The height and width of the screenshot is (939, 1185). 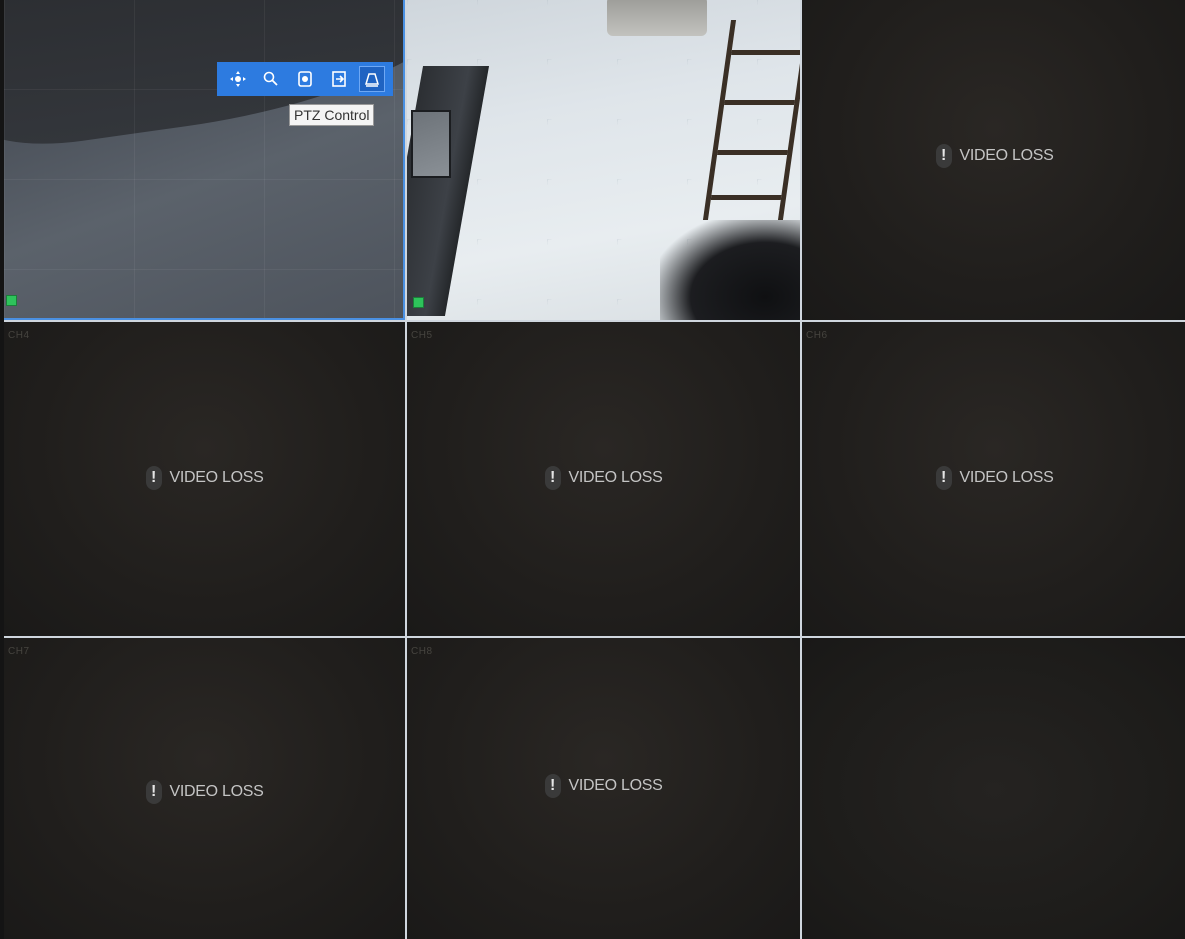 I want to click on cabinet-glass, so click(x=431, y=144).